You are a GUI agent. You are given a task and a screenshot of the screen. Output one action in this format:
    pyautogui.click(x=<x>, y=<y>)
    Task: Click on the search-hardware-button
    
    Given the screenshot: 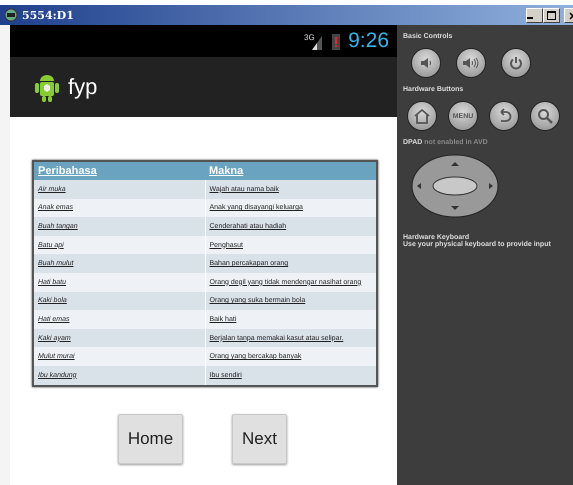 What is the action you would take?
    pyautogui.click(x=545, y=116)
    